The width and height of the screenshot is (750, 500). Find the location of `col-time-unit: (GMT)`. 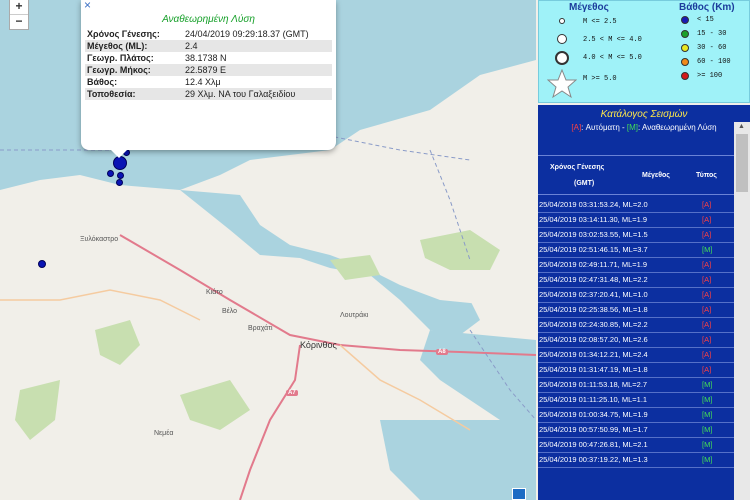

col-time-unit: (GMT) is located at coordinates (584, 183).